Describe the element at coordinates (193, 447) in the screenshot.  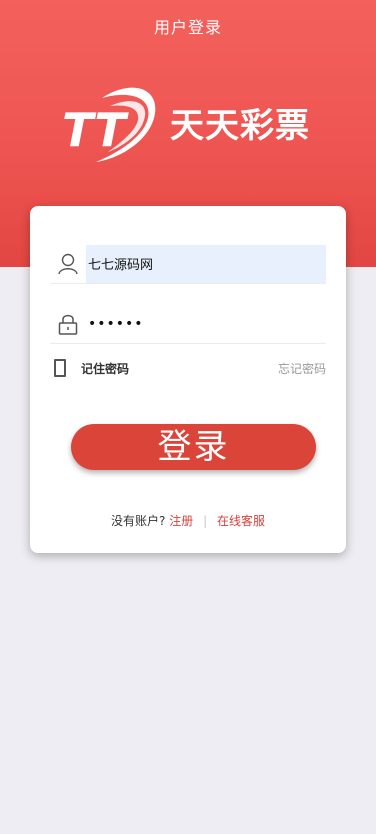
I see `login-button: 登录` at that location.